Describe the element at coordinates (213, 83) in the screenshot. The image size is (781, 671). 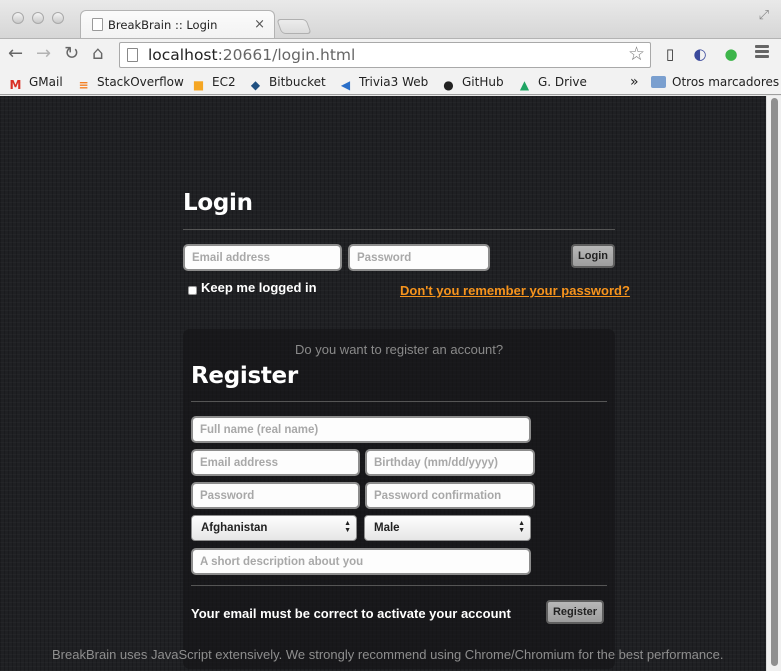
I see `bookmark-ec2: ■ EC2` at that location.